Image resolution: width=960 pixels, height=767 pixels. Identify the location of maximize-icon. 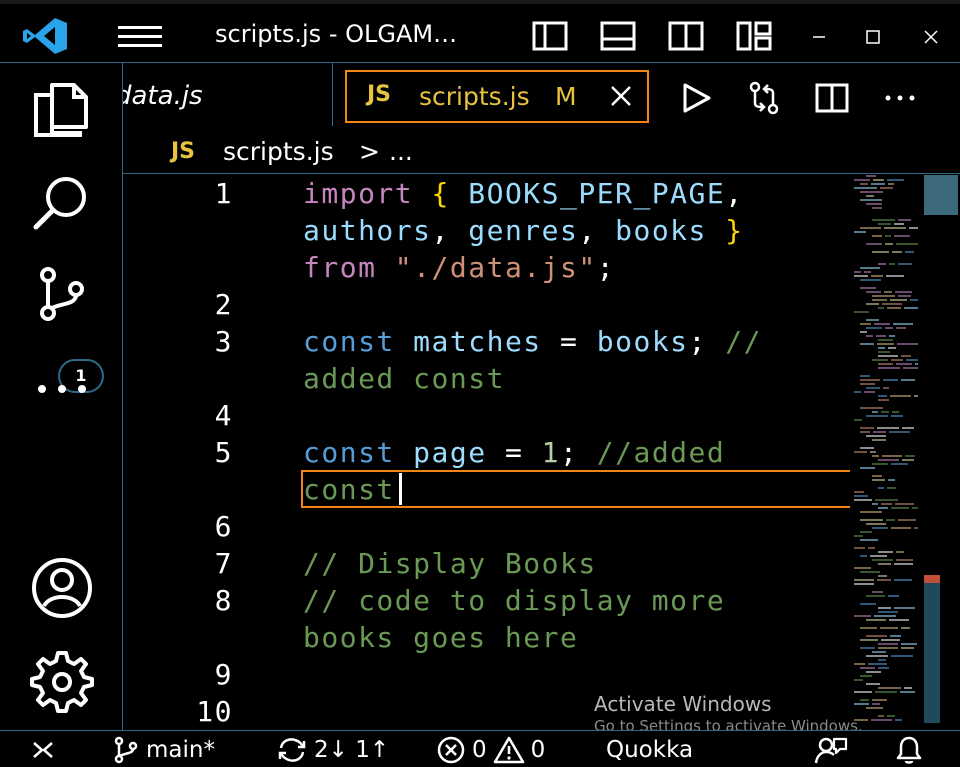
(873, 37).